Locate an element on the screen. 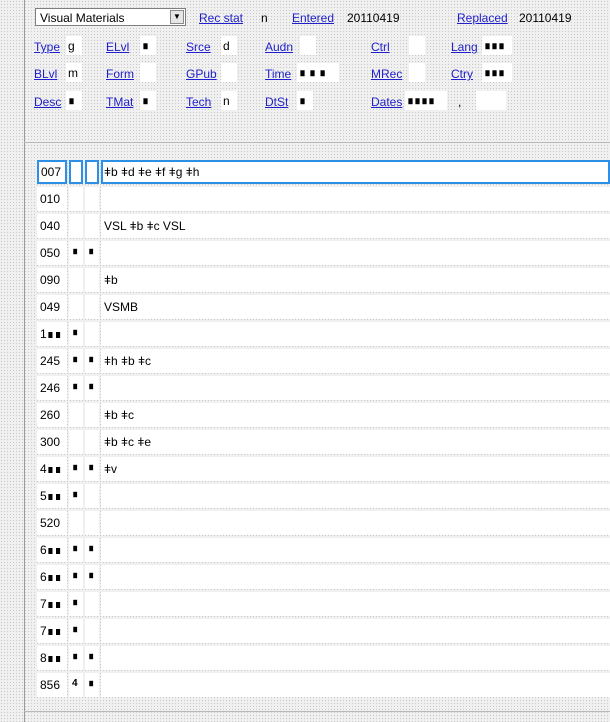 This screenshot has height=722, width=610. desc-field: ∎ is located at coordinates (74, 100).